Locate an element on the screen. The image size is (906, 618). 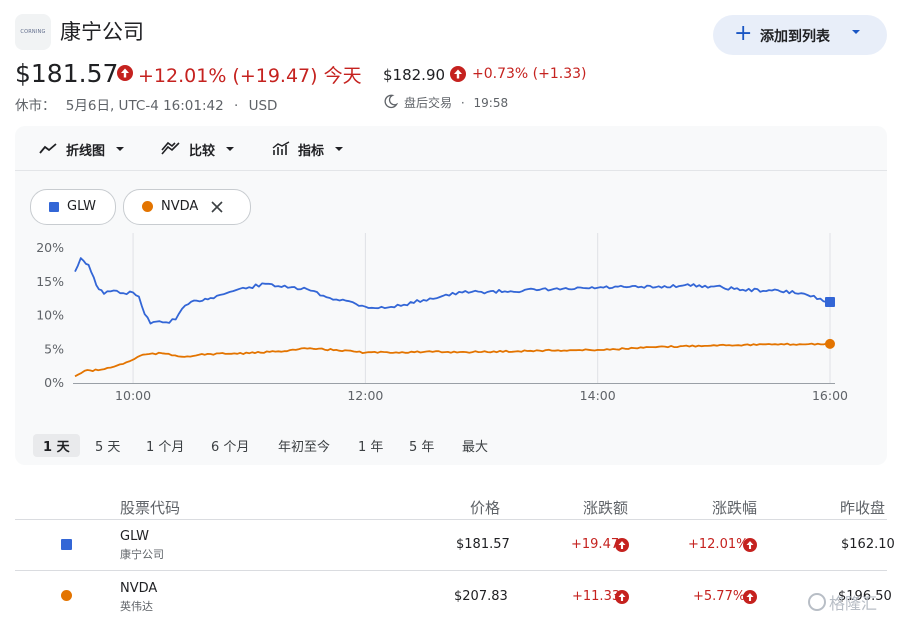
x-tick-label: 10:00 is located at coordinates (133, 395).